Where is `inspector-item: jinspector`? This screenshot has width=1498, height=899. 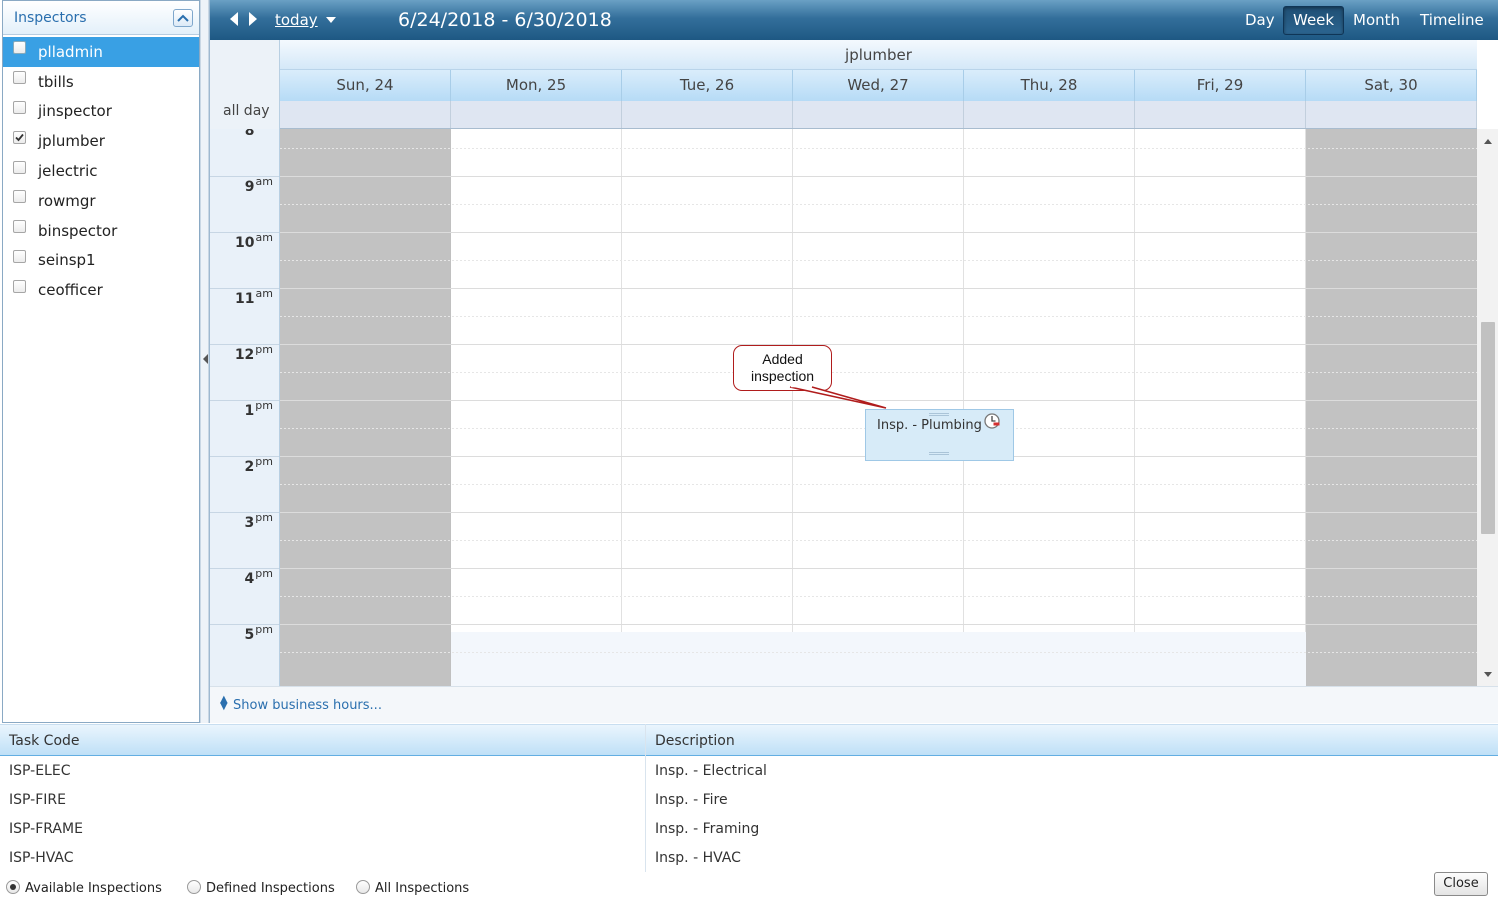
inspector-item: jinspector is located at coordinates (101, 112).